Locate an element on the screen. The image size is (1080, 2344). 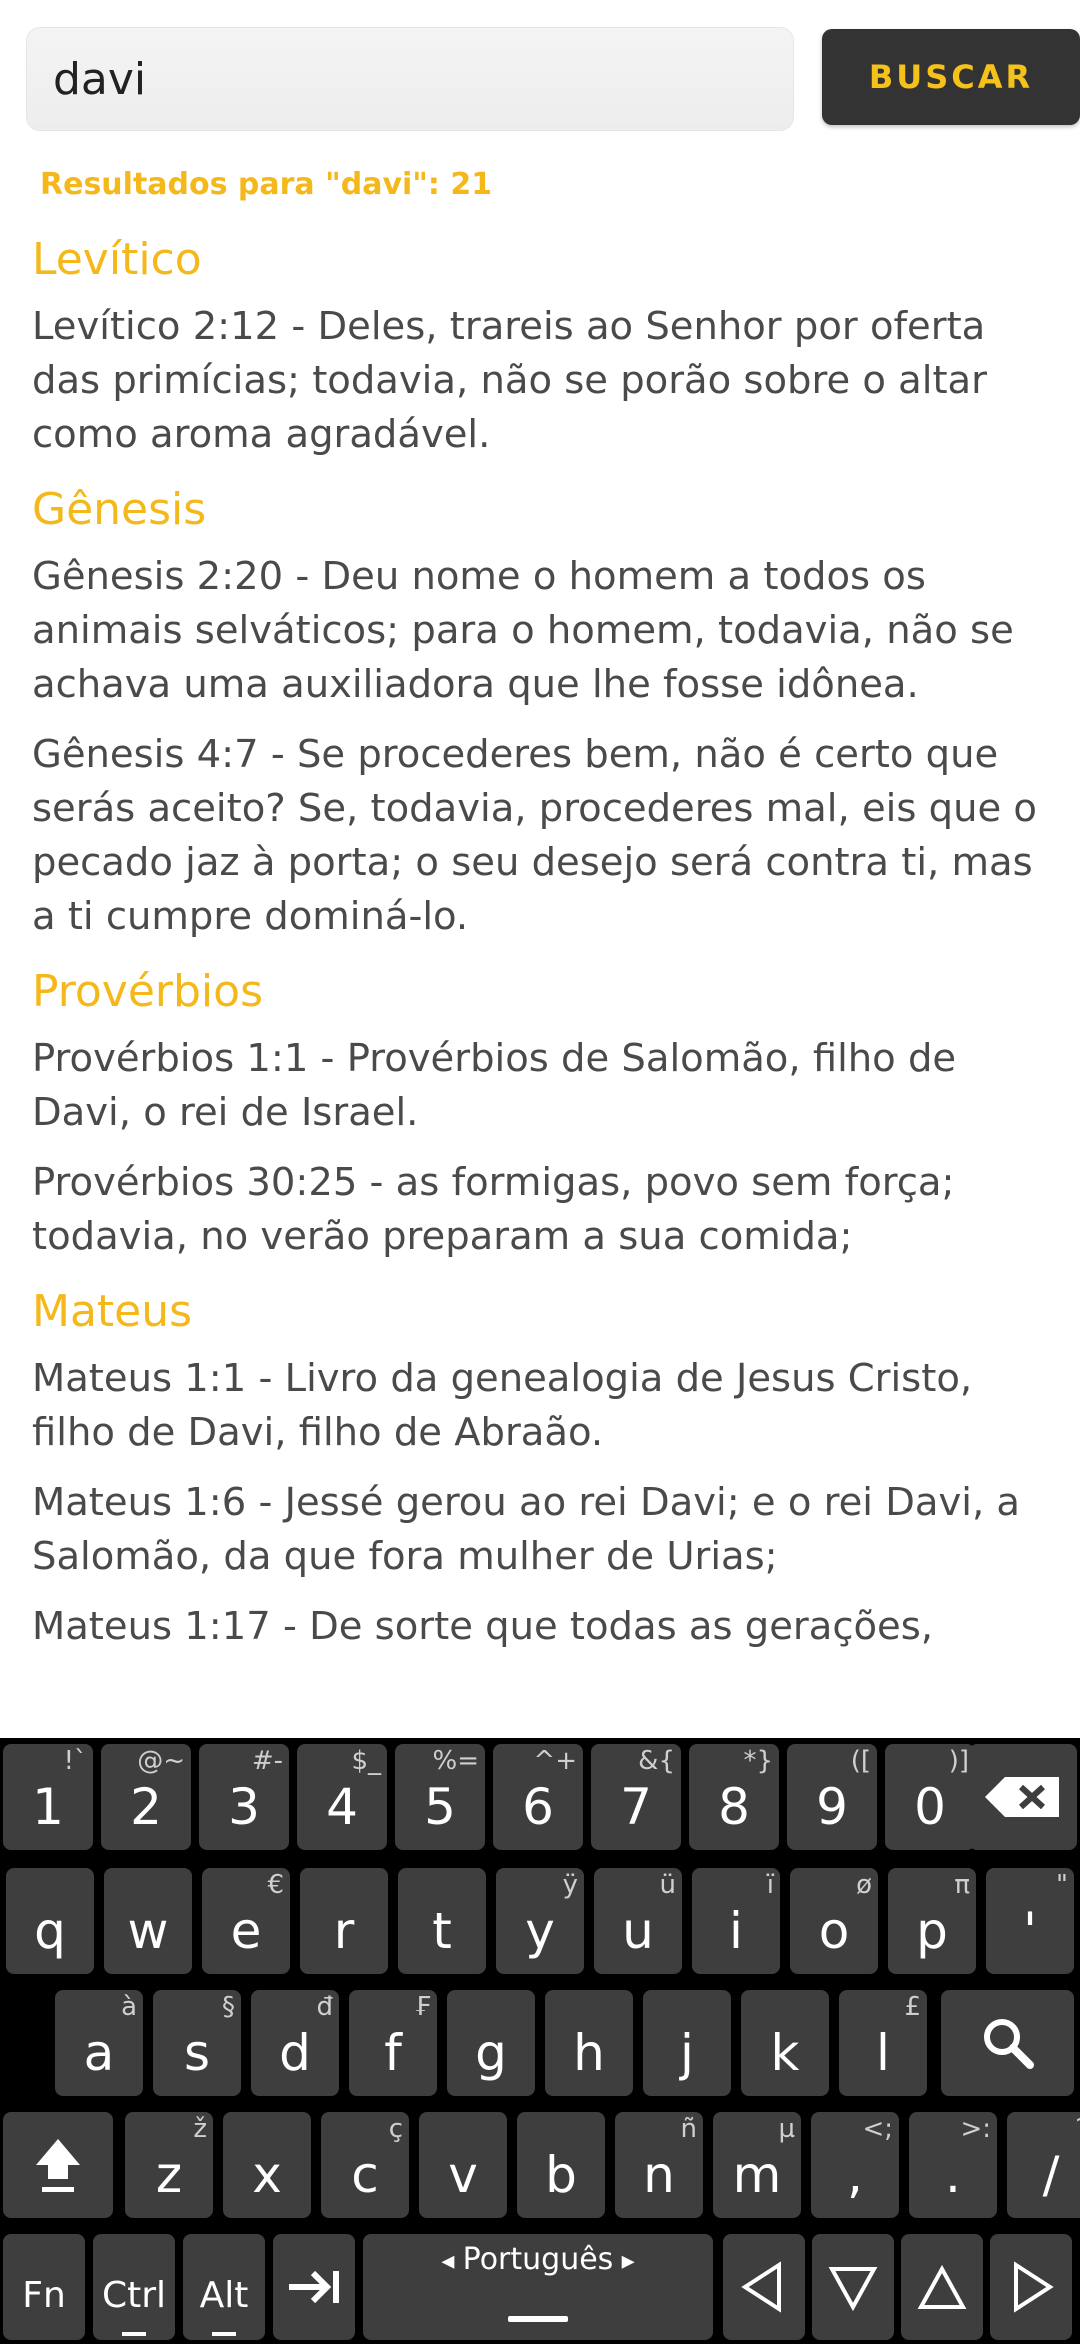
key-0-alt-label: )] is located at coordinates (958, 1761).